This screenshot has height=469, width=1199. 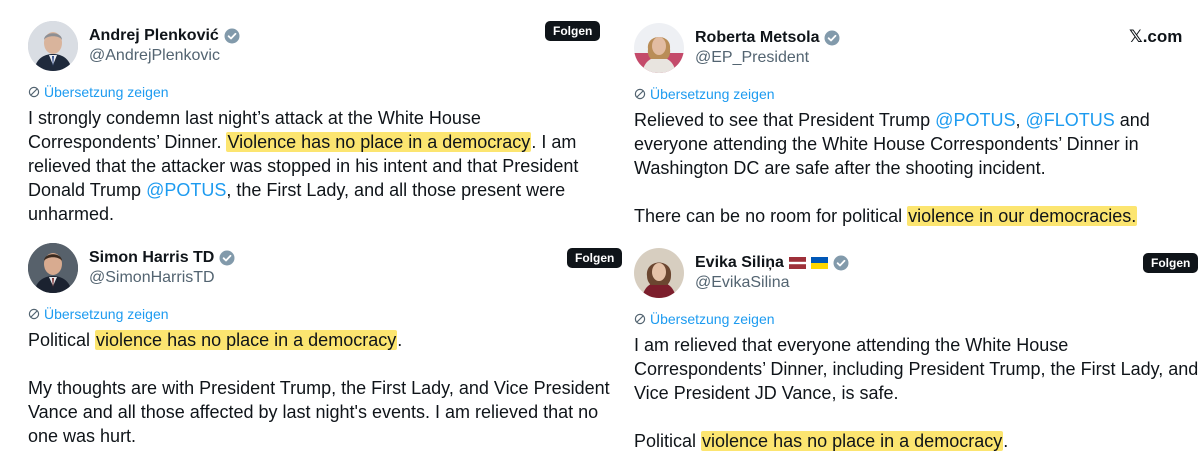 I want to click on display-name-text: Roberta Metsola, so click(x=757, y=37).